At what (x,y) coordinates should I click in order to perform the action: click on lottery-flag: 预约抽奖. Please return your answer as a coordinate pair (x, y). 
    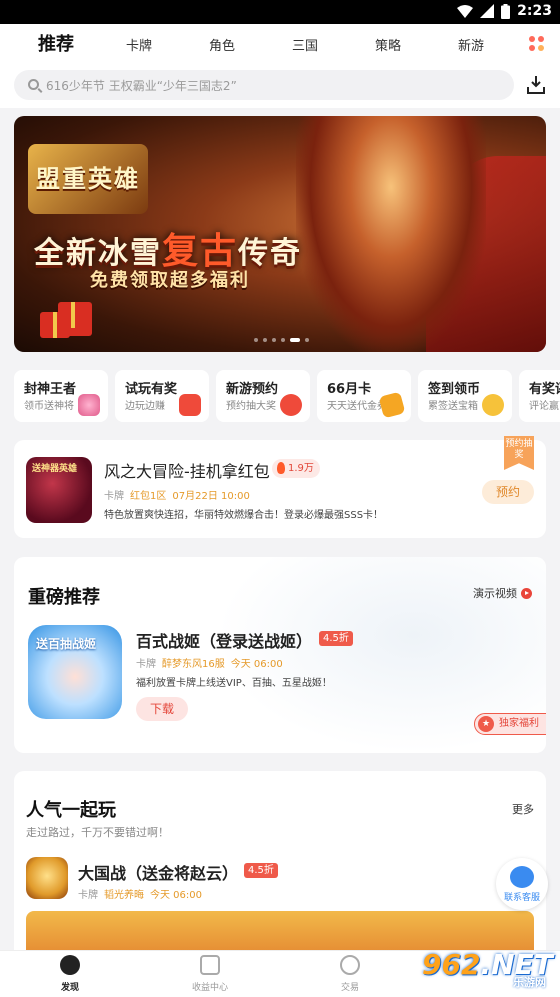
    Looking at the image, I should click on (519, 453).